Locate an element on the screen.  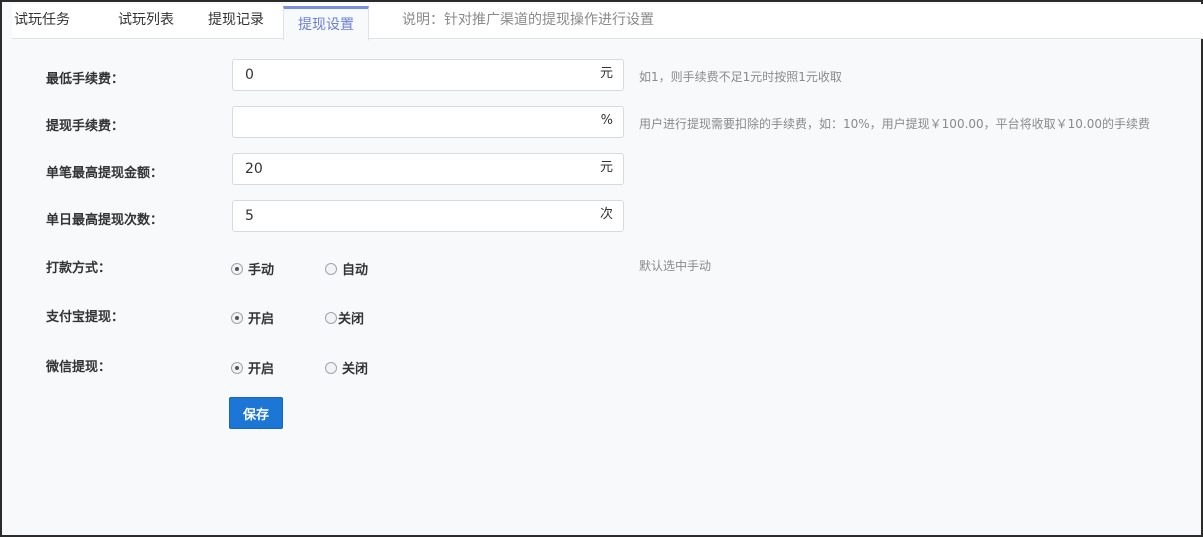
wechat-off-radio: 关闭 is located at coordinates (346, 367).